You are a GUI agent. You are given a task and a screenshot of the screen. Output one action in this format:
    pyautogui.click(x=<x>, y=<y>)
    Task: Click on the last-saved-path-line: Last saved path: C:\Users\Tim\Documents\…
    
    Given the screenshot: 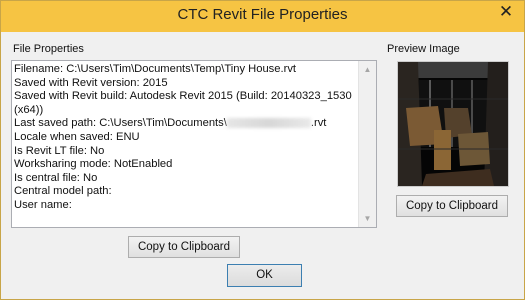 What is the action you would take?
    pyautogui.click(x=186, y=124)
    